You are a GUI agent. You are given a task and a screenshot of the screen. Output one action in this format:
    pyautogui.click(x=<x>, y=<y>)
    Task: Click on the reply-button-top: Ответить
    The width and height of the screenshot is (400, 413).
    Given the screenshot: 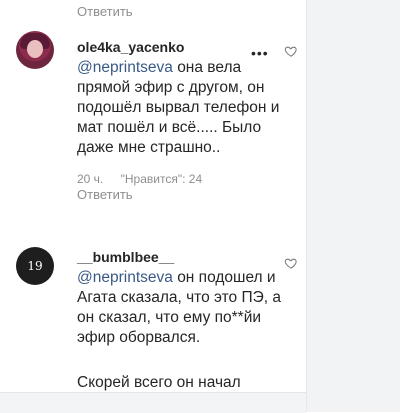 What is the action you would take?
    pyautogui.click(x=105, y=11)
    